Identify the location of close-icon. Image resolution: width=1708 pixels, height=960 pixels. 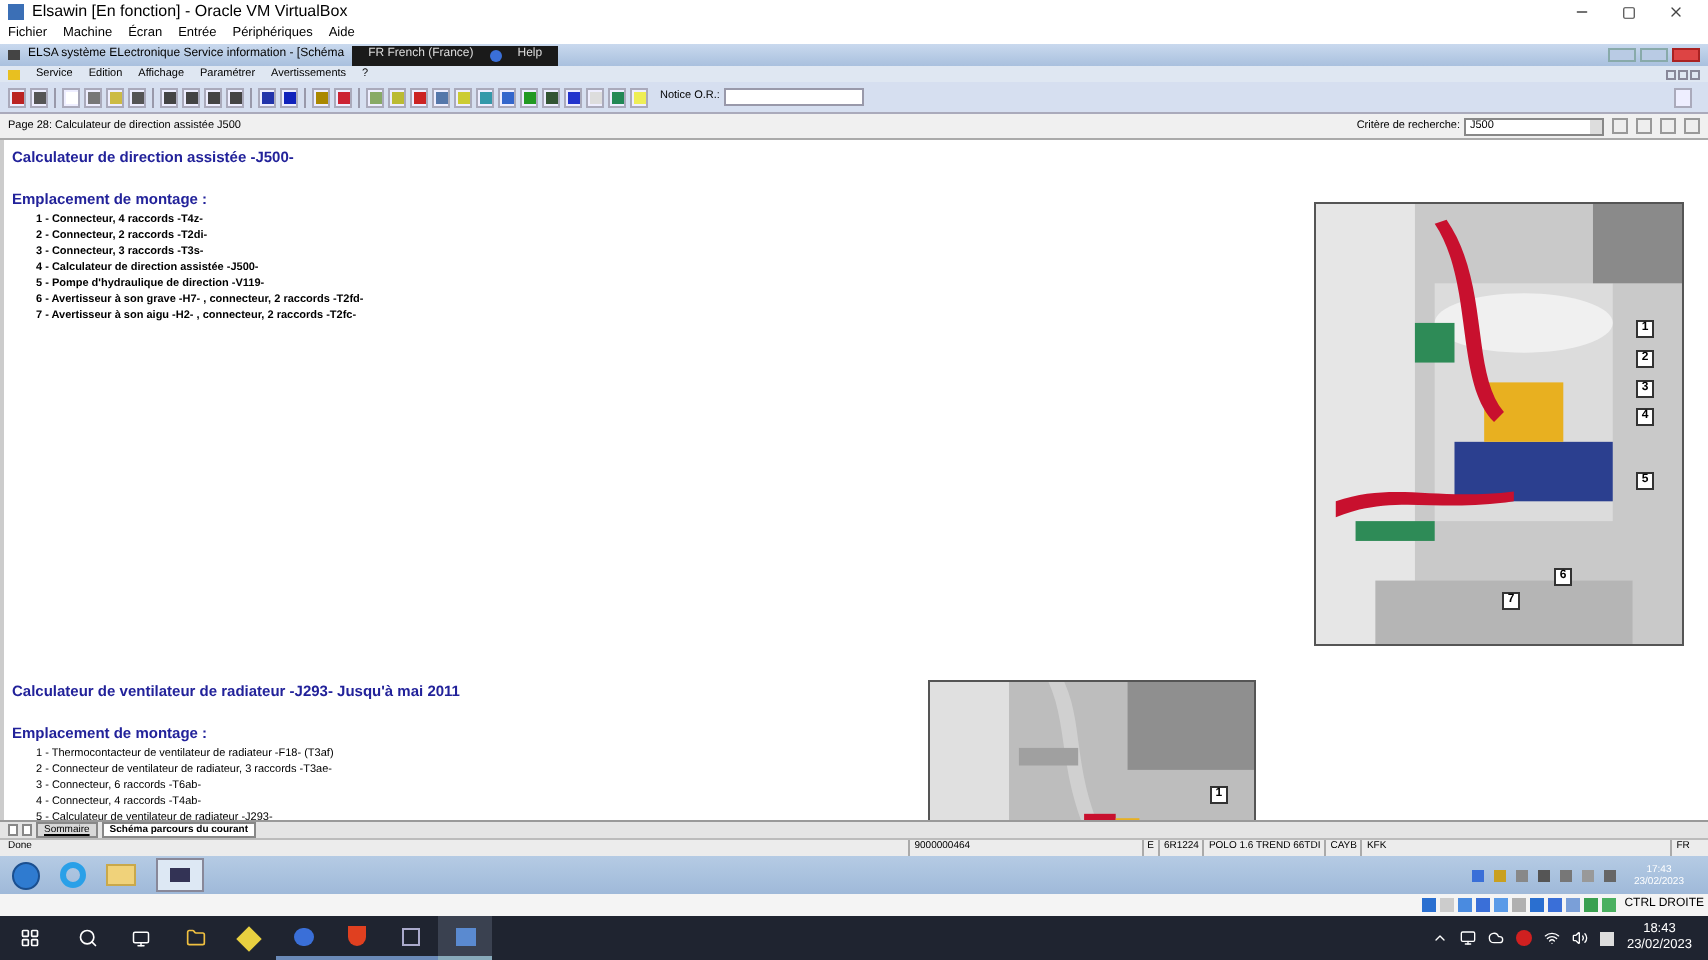
(1676, 12).